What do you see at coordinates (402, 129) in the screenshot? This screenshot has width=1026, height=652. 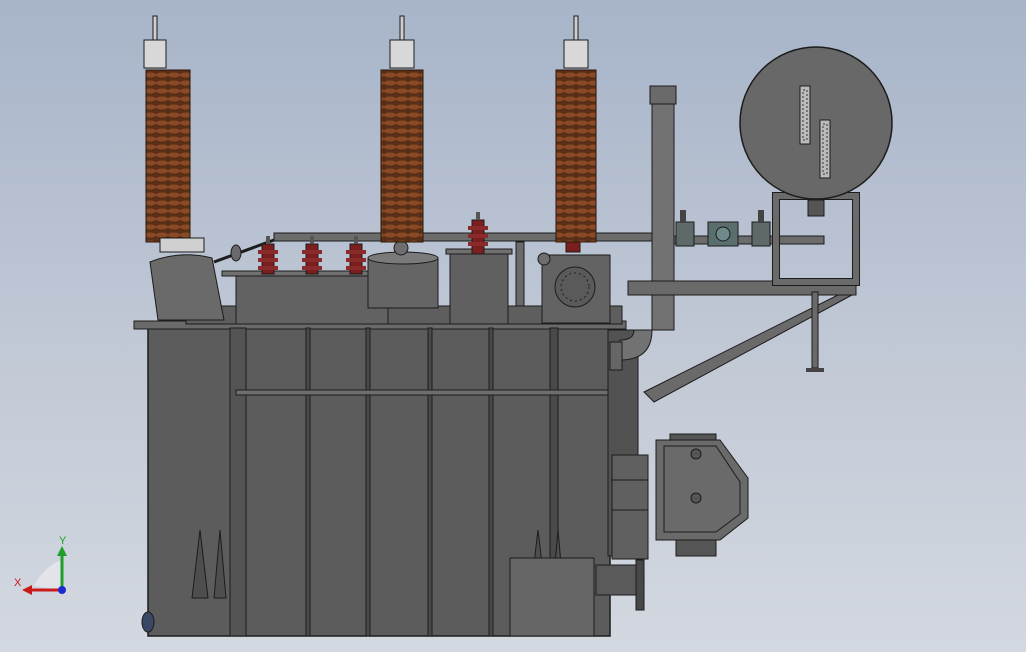 I see `hv-bushing-middle` at bounding box center [402, 129].